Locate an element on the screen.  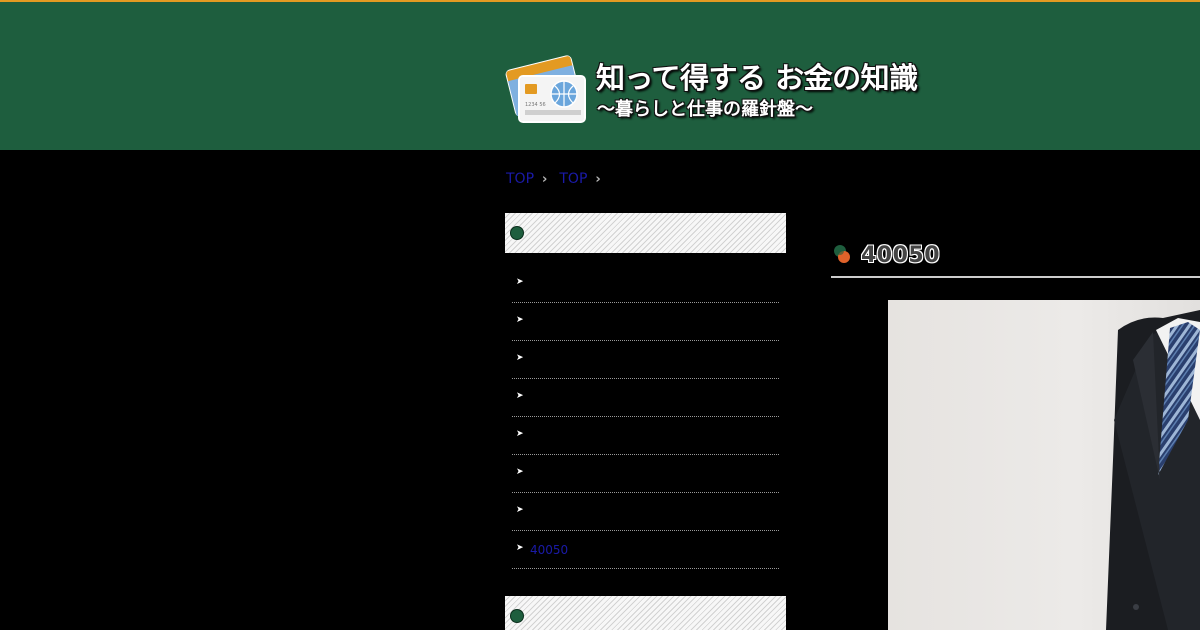
breadcrumb-link-top-2: TOP is located at coordinates (573, 179).